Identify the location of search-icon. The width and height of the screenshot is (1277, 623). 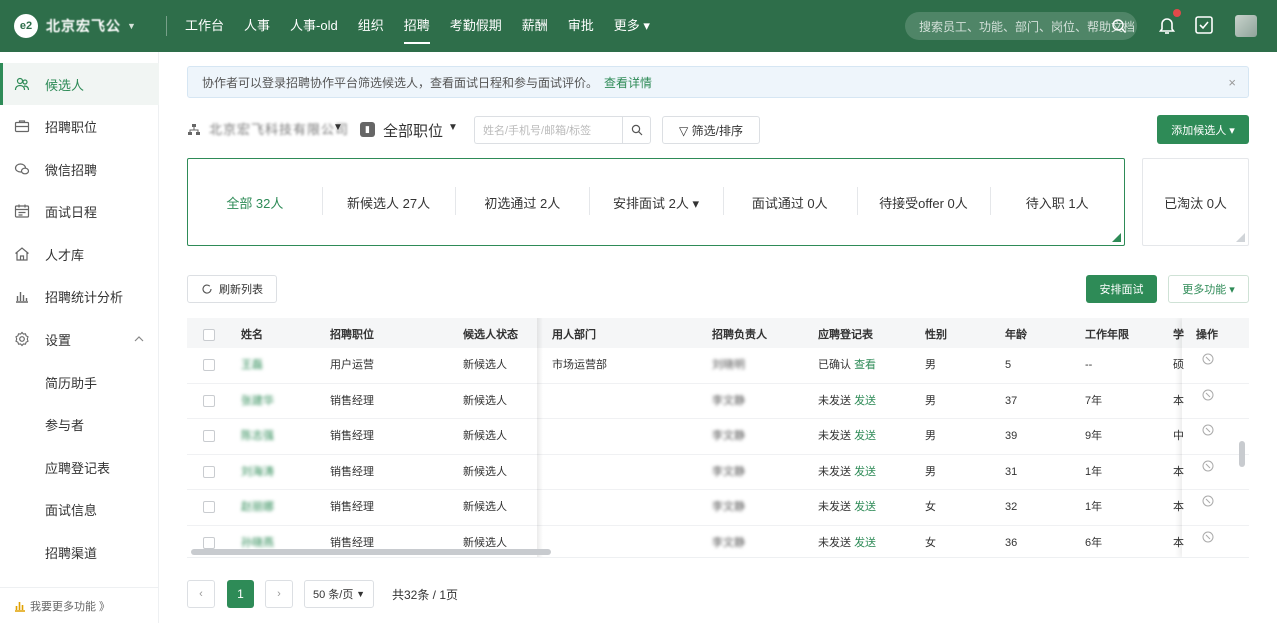
(1119, 26).